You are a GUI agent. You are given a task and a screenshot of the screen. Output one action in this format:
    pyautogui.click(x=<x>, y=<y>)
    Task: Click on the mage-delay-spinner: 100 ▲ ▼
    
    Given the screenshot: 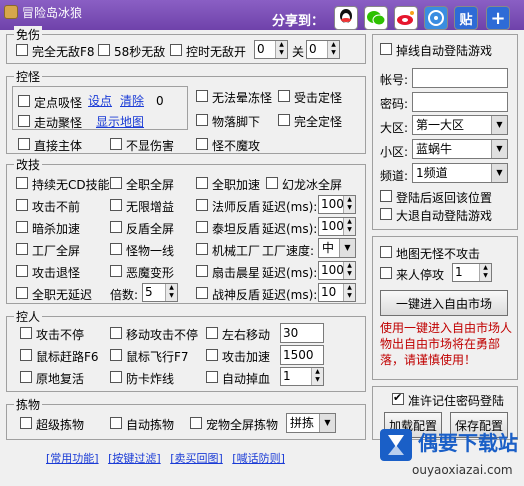 What is the action you would take?
    pyautogui.click(x=337, y=204)
    